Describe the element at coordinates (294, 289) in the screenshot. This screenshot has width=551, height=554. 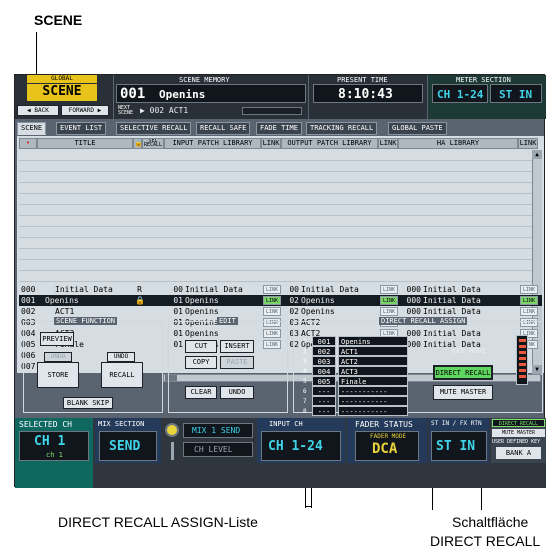
I see `scene-row-output-patch-number: 00` at that location.